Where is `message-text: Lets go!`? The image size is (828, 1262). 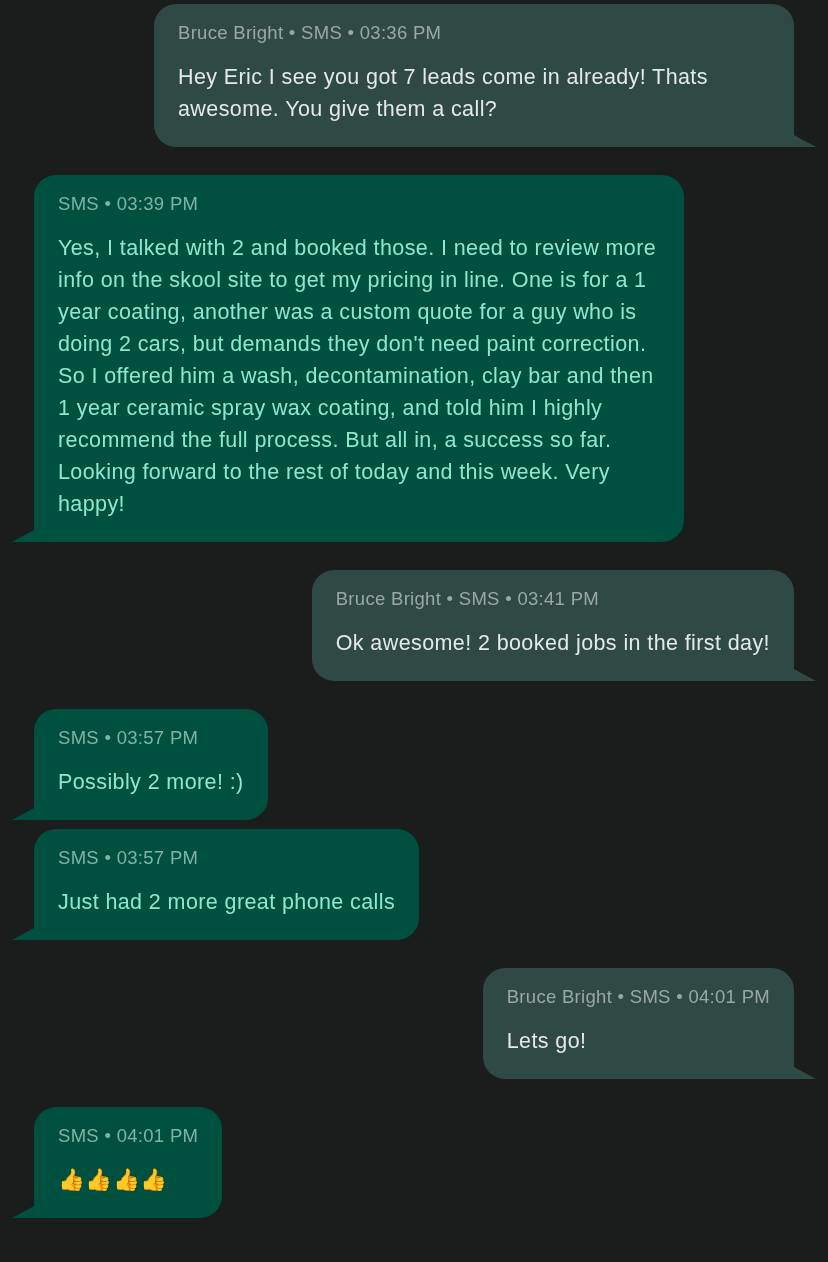
message-text: Lets go! is located at coordinates (547, 1041).